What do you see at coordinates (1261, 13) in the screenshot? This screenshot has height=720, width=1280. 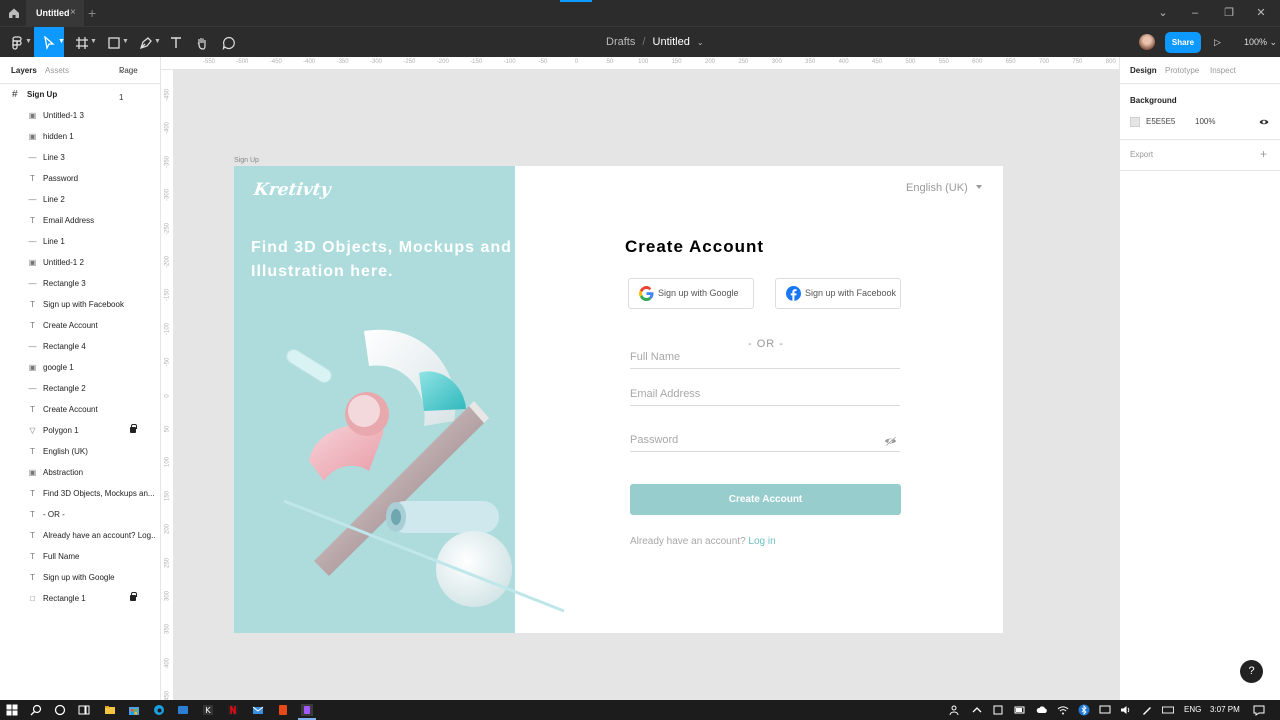 I see `close-window-icon: ✕` at bounding box center [1261, 13].